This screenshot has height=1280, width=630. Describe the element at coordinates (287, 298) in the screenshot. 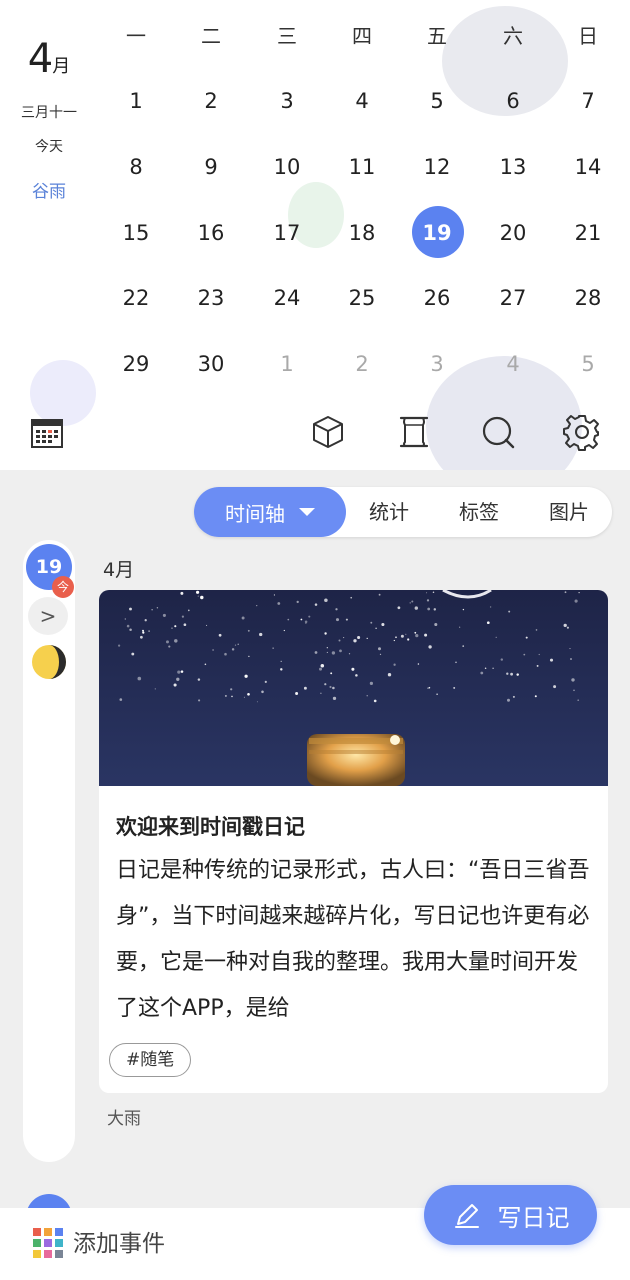

I see `calendar-day: 24` at that location.